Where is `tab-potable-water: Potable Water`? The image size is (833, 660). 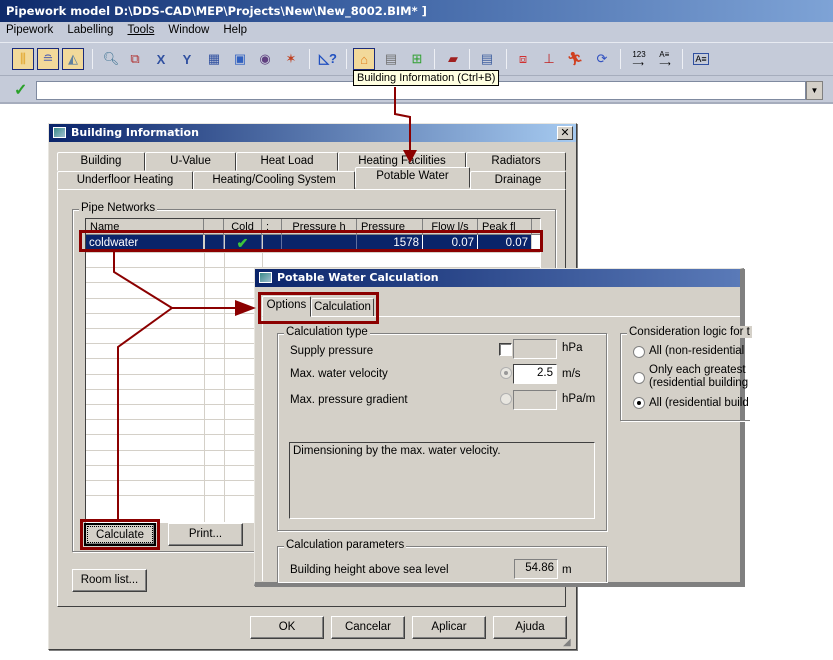
tab-potable-water: Potable Water is located at coordinates (412, 177).